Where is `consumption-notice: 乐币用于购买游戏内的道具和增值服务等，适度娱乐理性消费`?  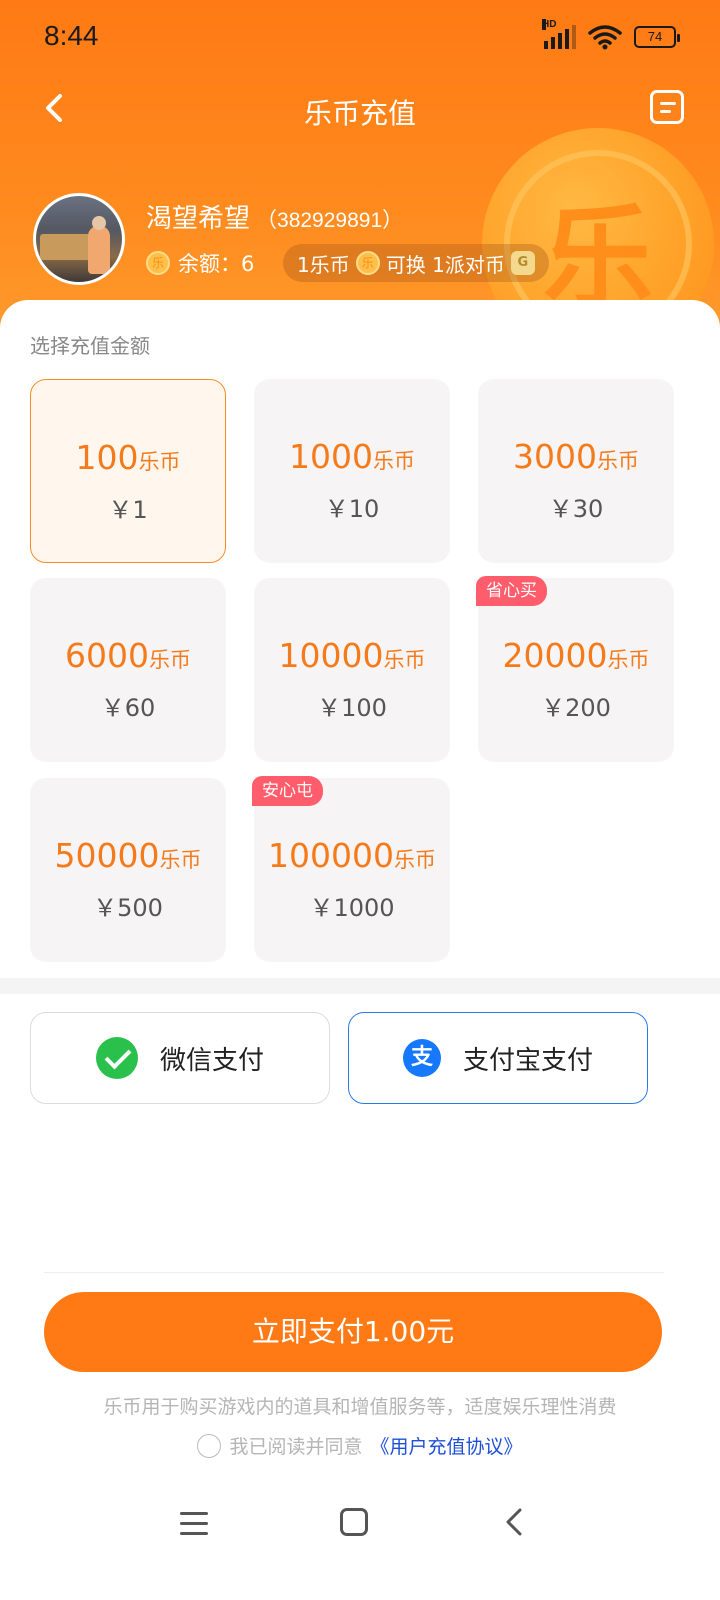 consumption-notice: 乐币用于购买游戏内的道具和增值服务等，适度娱乐理性消费 is located at coordinates (360, 1407).